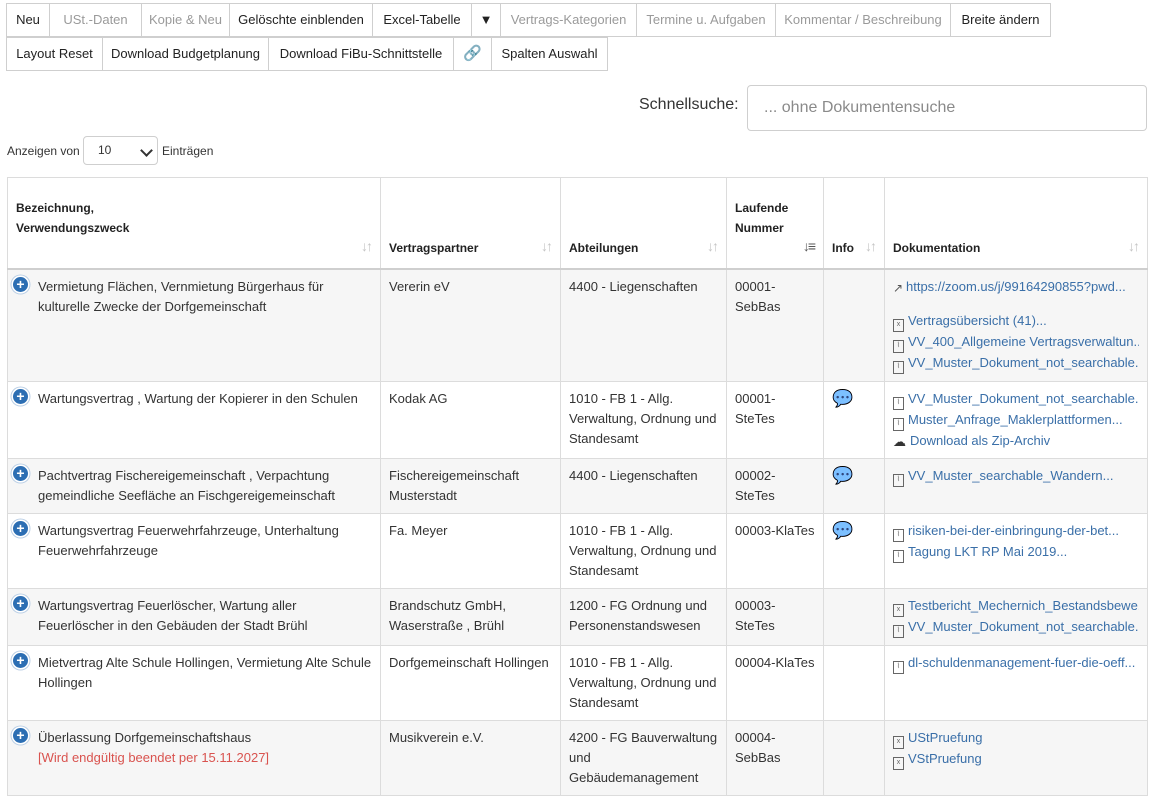 Image resolution: width=1150 pixels, height=796 pixels. I want to click on excel-dropdown-button: ▼, so click(486, 20).